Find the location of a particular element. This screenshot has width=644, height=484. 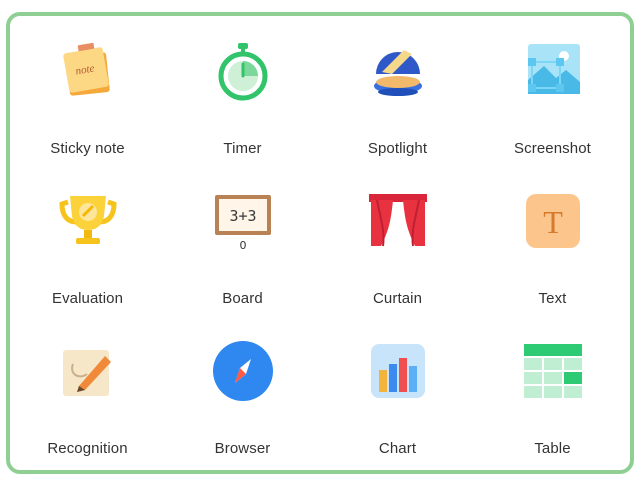

compass-icon is located at coordinates (243, 371).